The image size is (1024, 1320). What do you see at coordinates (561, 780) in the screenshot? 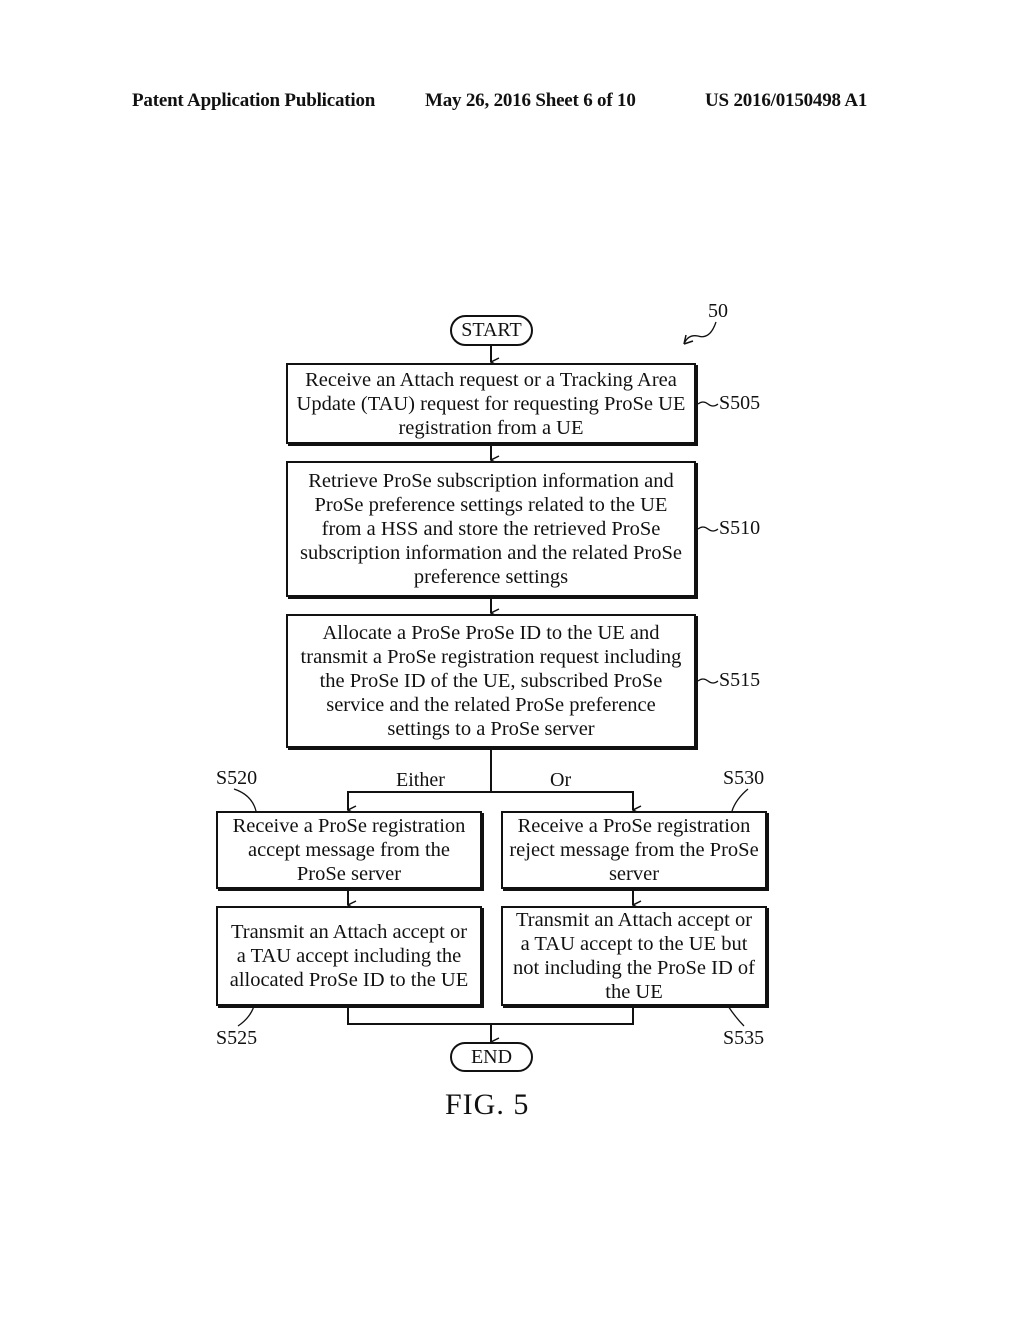
I see `branch-label-or: Or` at bounding box center [561, 780].